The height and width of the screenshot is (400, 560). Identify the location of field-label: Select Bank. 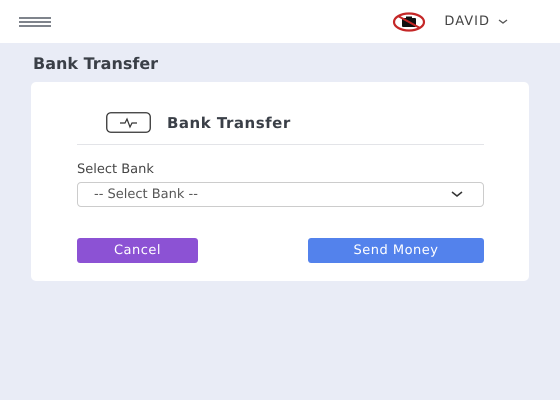
(116, 169).